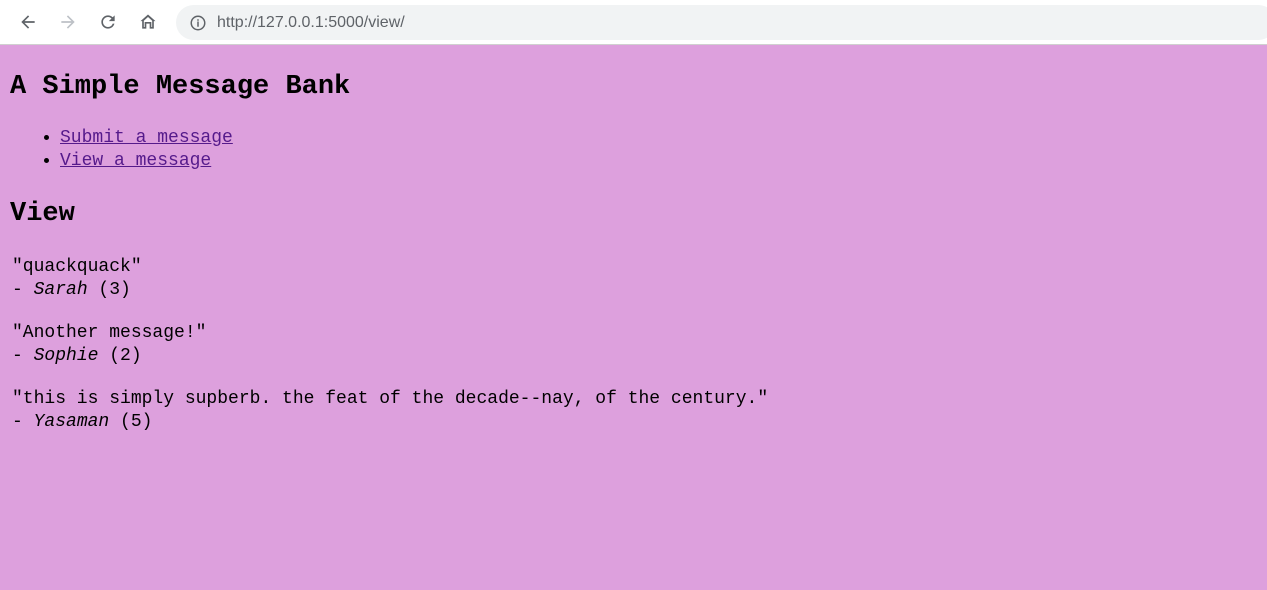  I want to click on address-bar: http://127.0.0.1:5000/view/, so click(721, 22).